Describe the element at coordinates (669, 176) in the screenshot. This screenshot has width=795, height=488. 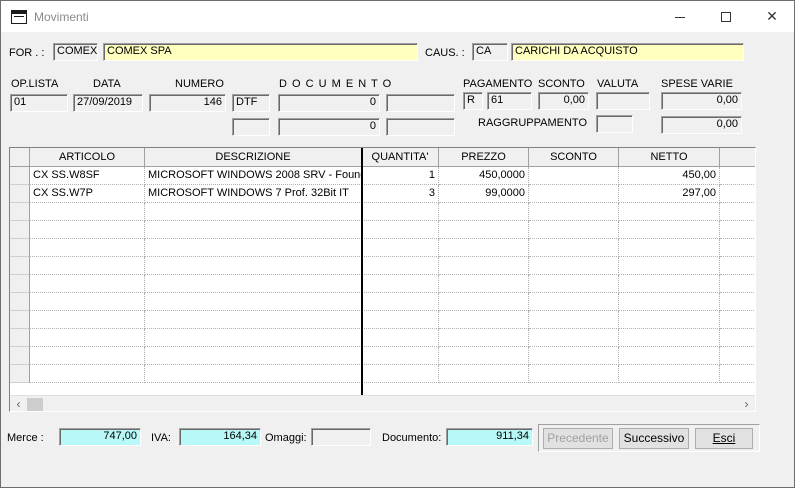
I see `grid-cell: 450,00` at that location.